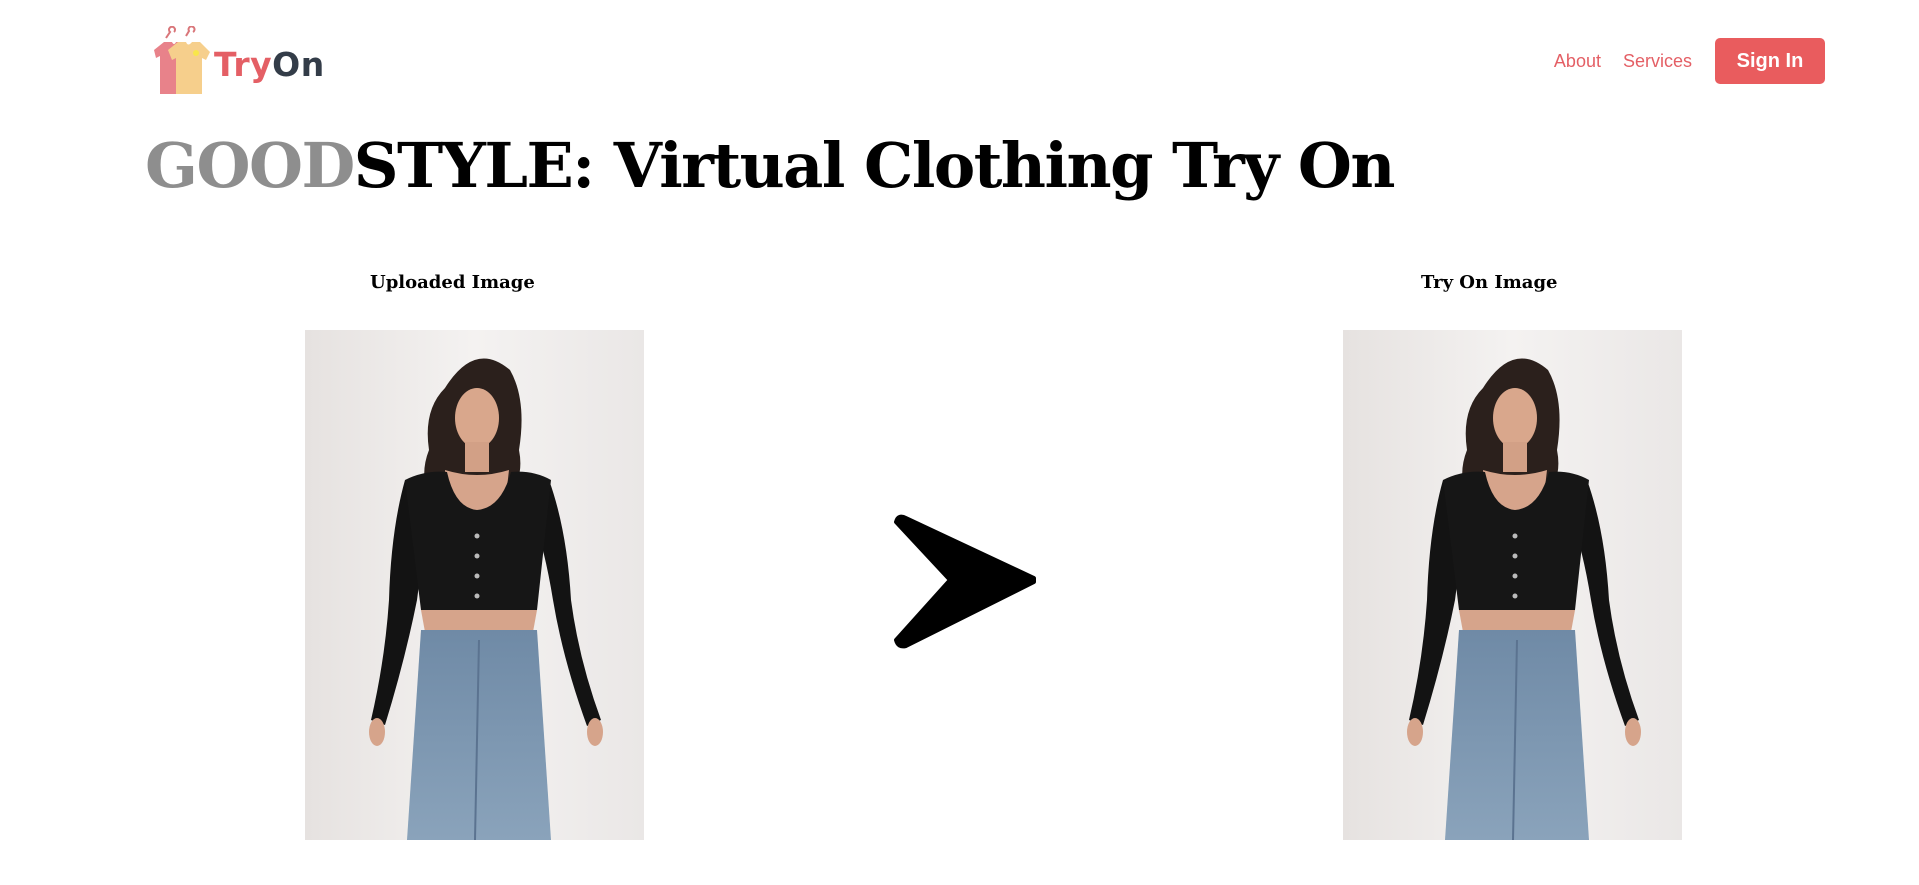 This screenshot has width=1919, height=885. Describe the element at coordinates (1577, 61) in the screenshot. I see `nav-about-link: About` at that location.